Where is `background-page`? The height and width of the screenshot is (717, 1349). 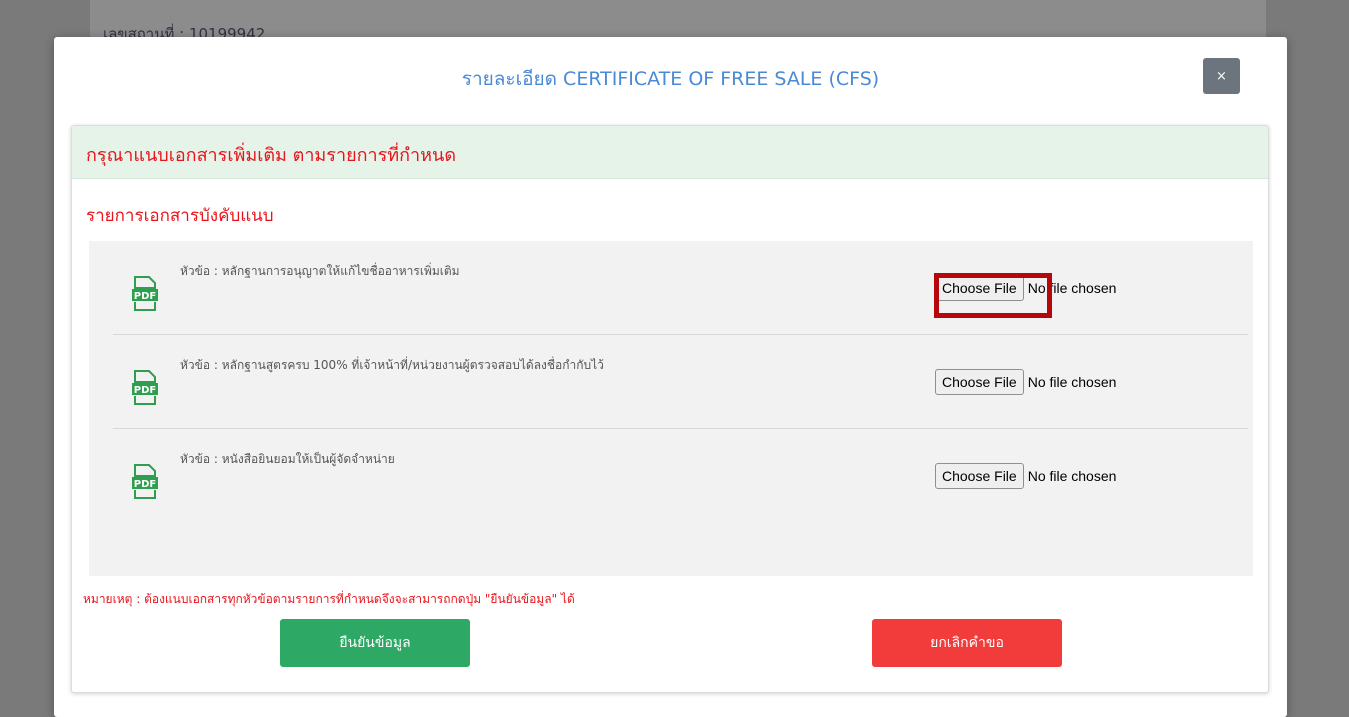
background-page is located at coordinates (678, 20).